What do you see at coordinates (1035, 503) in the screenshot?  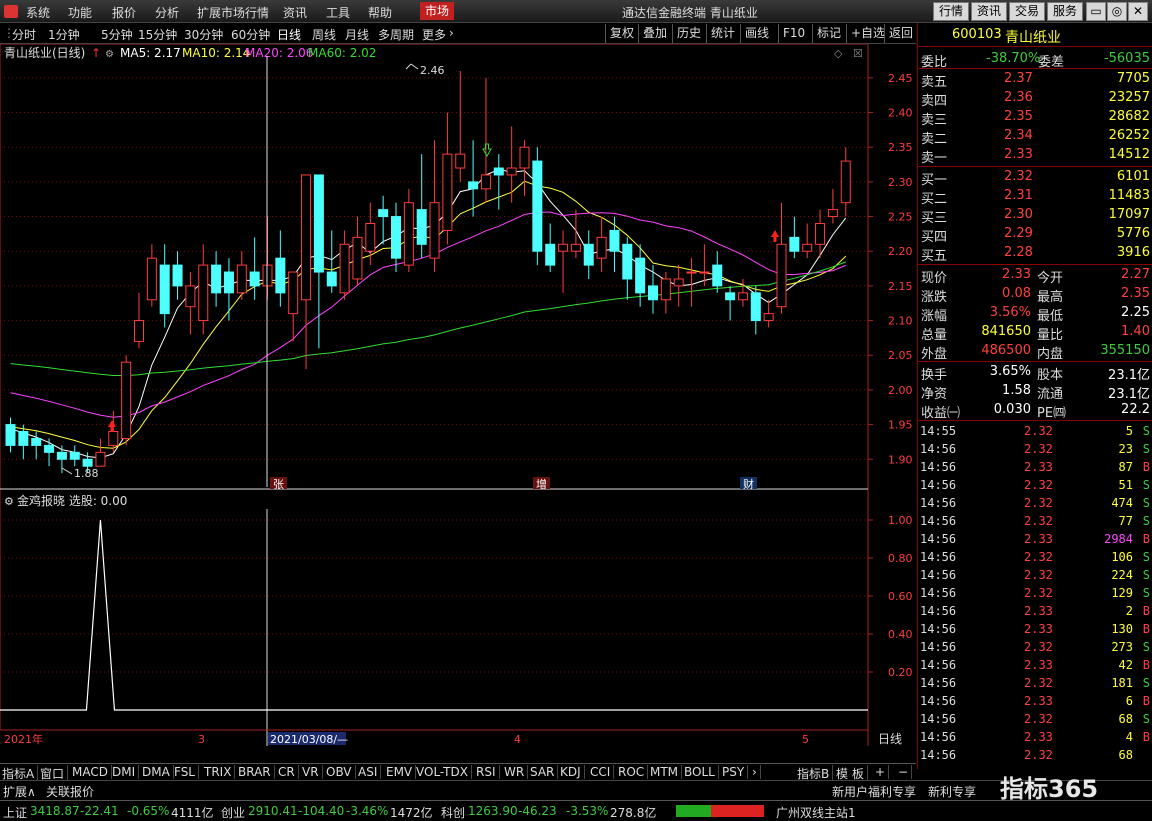 I see `tick-row: 14:56 2.32 474 S` at bounding box center [1035, 503].